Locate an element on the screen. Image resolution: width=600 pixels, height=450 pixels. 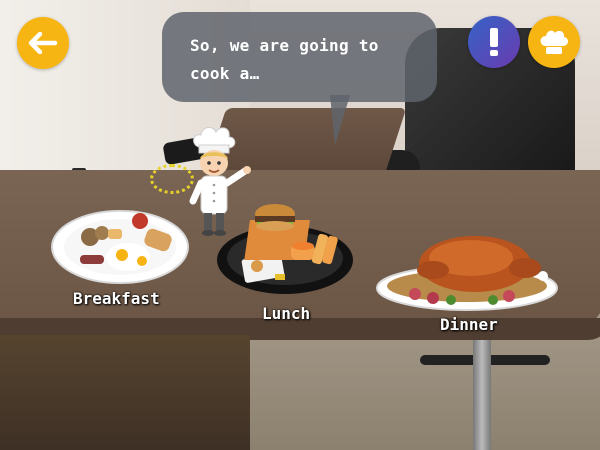
dinner-option: Dinner is located at coordinates (467, 283).